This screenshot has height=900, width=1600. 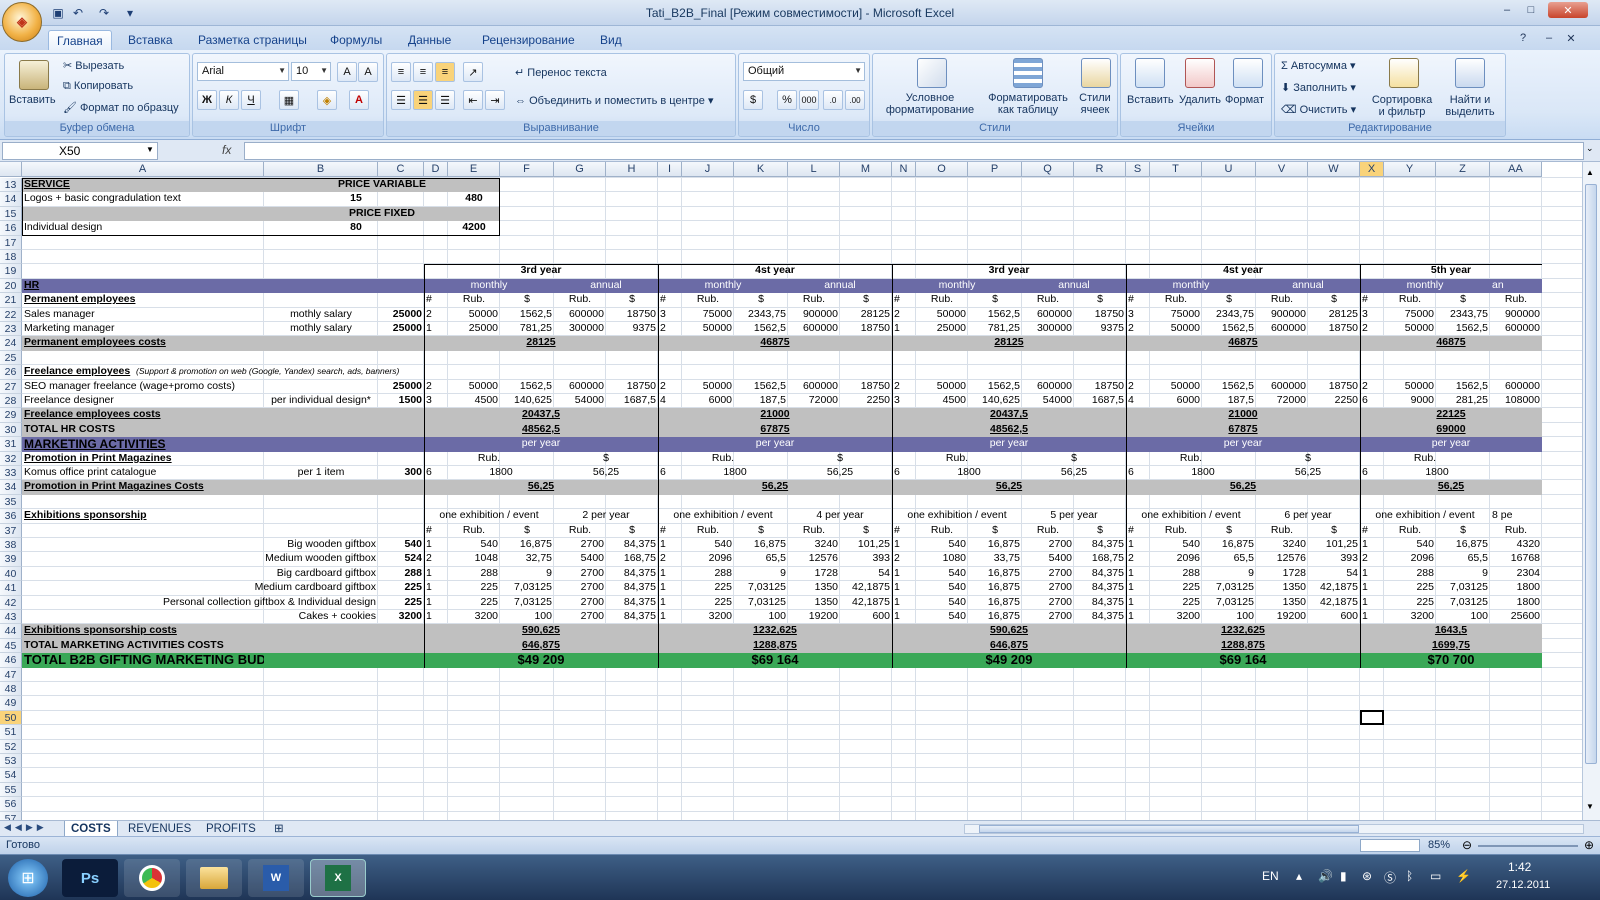 I want to click on cell: 21000, so click(x=775, y=415).